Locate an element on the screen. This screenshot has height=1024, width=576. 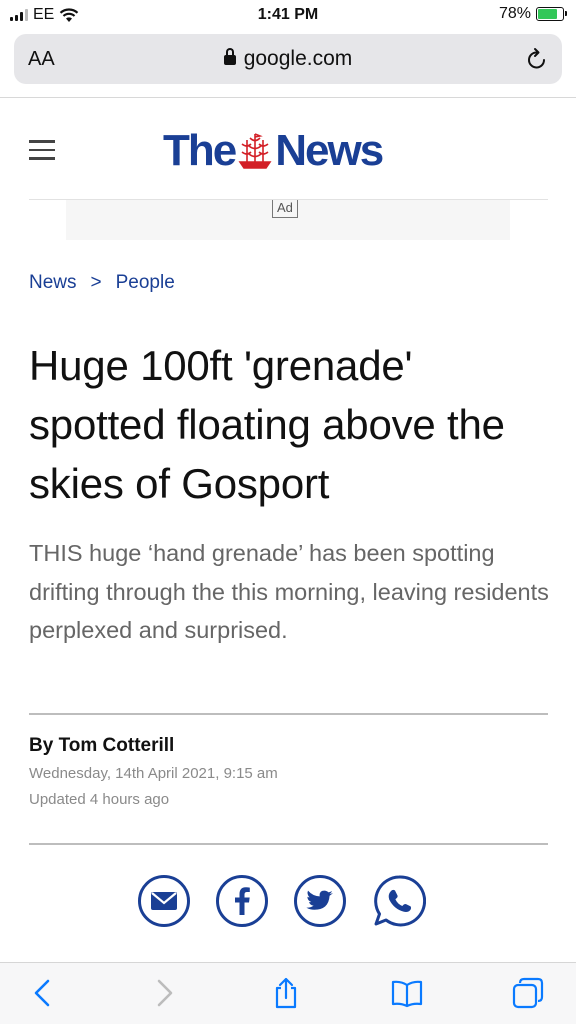
share-icon is located at coordinates (286, 993).